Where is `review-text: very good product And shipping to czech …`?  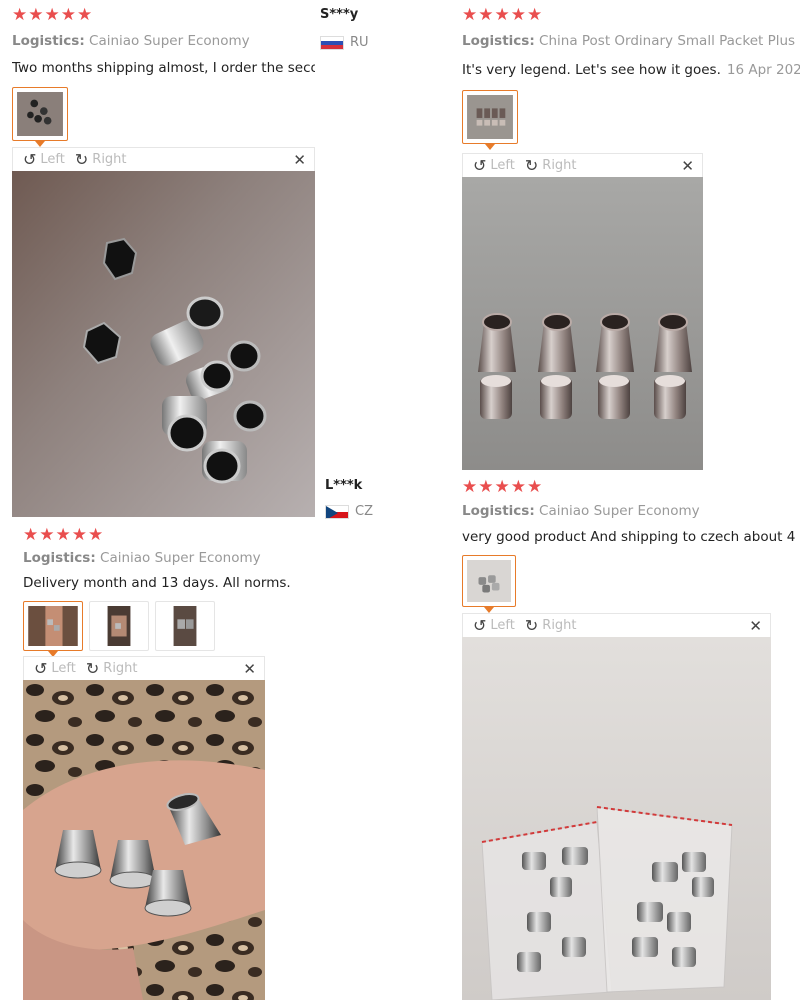 review-text: very good product And shipping to czech … is located at coordinates (631, 537).